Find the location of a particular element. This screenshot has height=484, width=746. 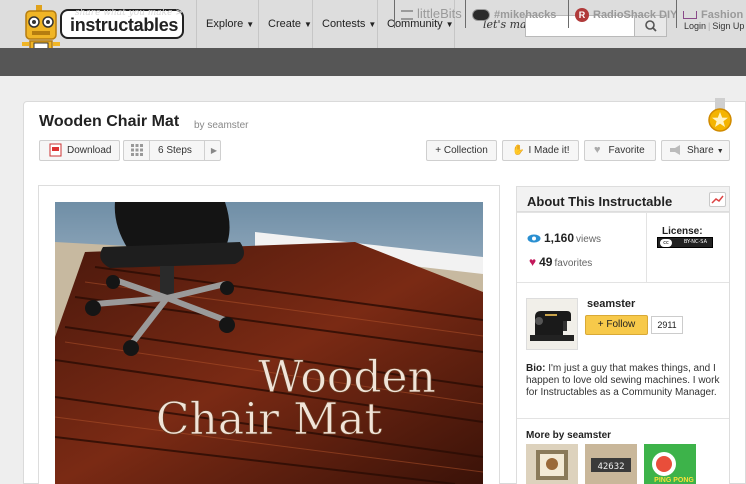

mikehacks-icon is located at coordinates (481, 14).